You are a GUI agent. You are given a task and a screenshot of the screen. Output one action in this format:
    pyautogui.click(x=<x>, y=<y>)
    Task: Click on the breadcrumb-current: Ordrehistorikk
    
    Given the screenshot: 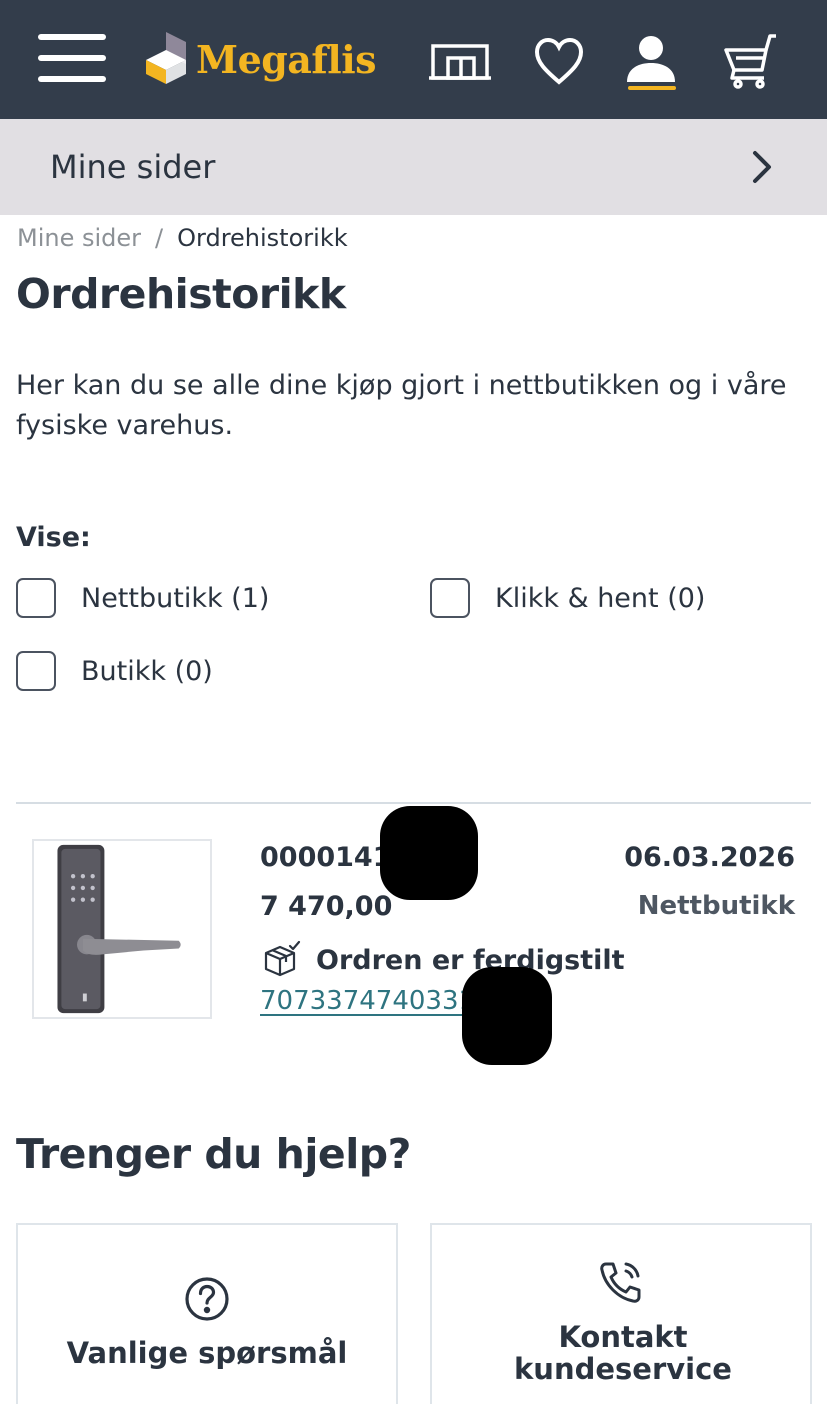 What is the action you would take?
    pyautogui.click(x=262, y=238)
    